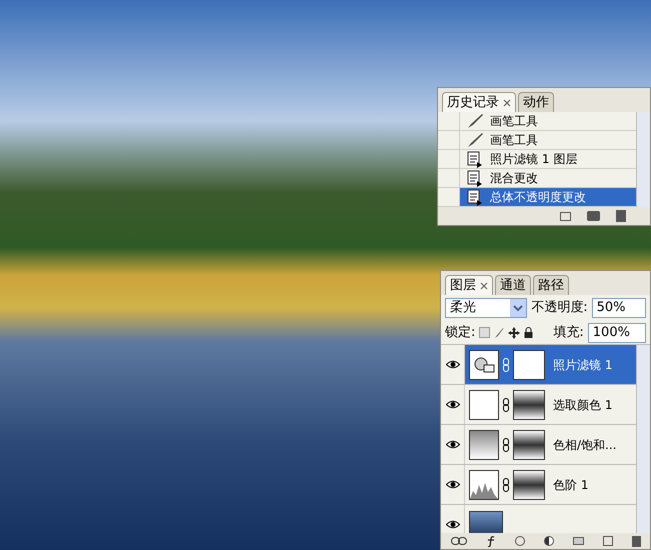  Describe the element at coordinates (458, 541) in the screenshot. I see `link-icon` at that location.